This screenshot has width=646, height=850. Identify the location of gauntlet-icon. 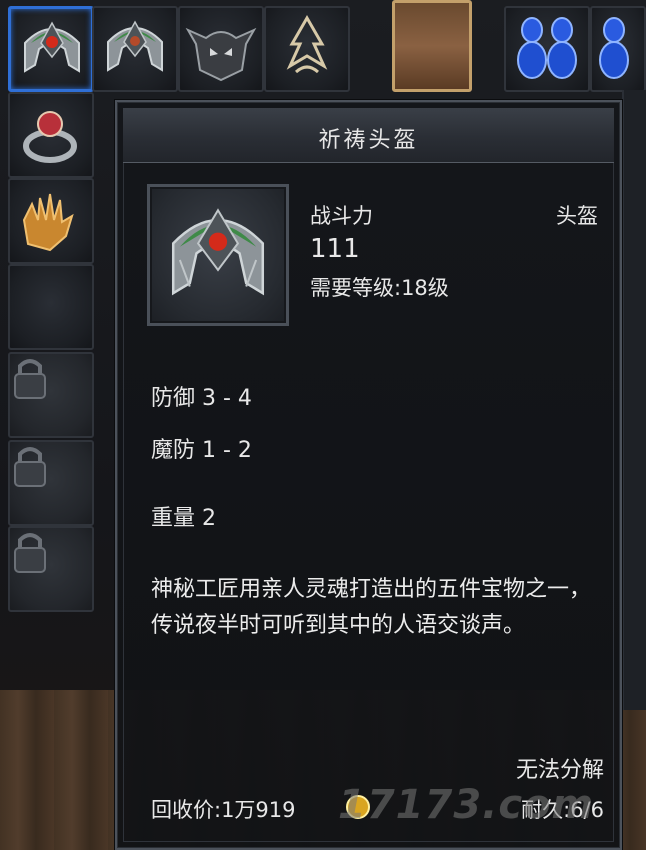
(48, 222).